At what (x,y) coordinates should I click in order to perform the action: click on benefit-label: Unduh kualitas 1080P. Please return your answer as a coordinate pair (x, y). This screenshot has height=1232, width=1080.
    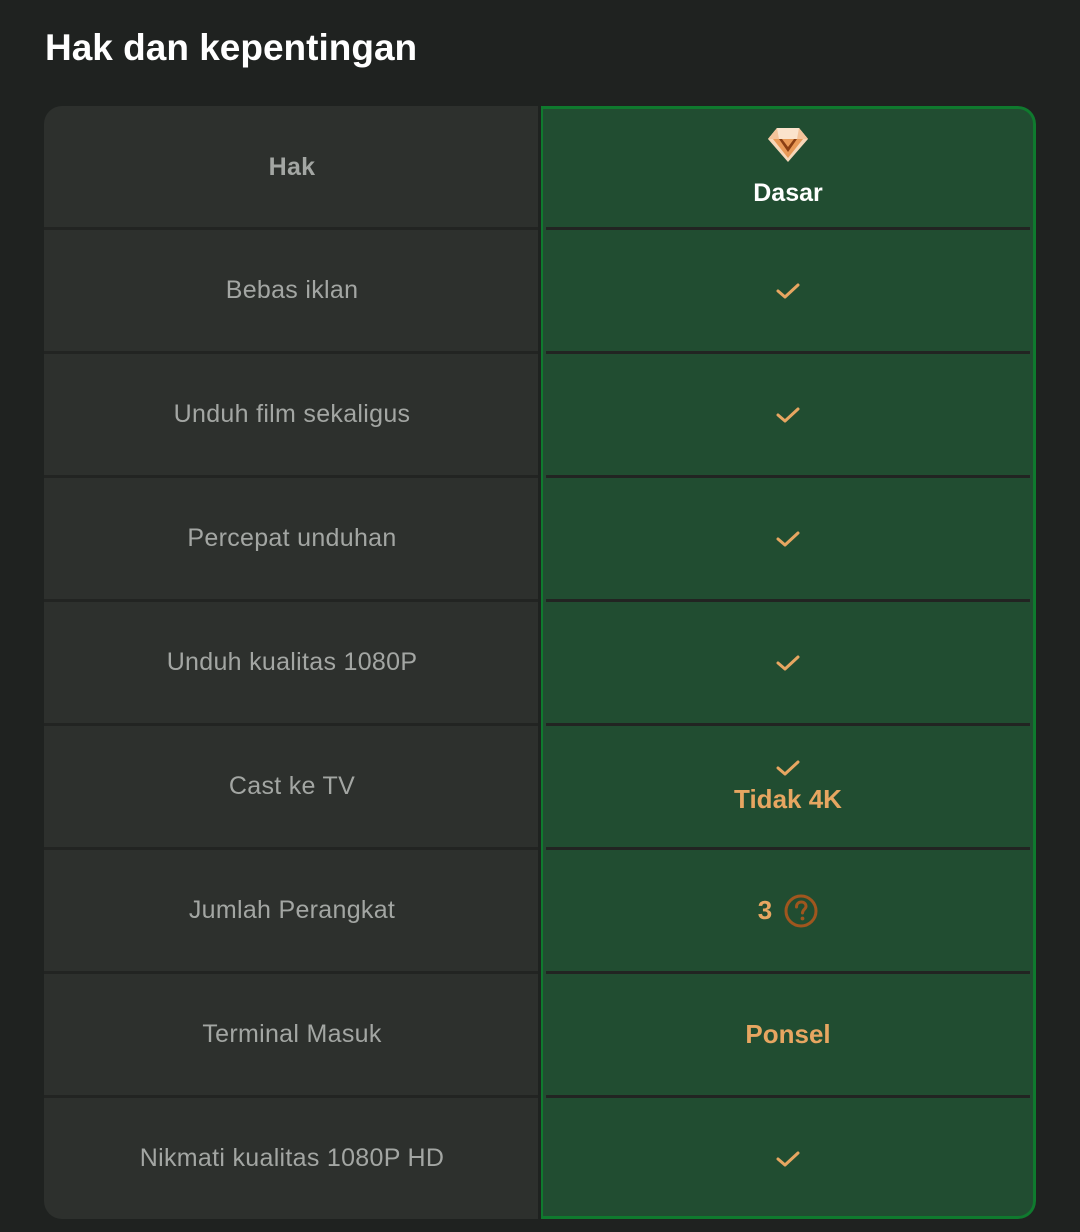
    Looking at the image, I should click on (292, 662).